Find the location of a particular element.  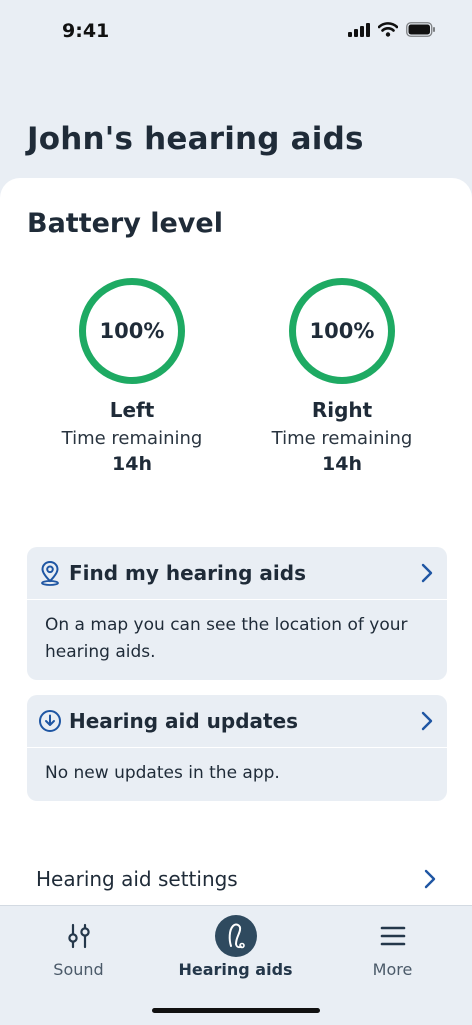

battery-right-ring: 100% is located at coordinates (342, 331).